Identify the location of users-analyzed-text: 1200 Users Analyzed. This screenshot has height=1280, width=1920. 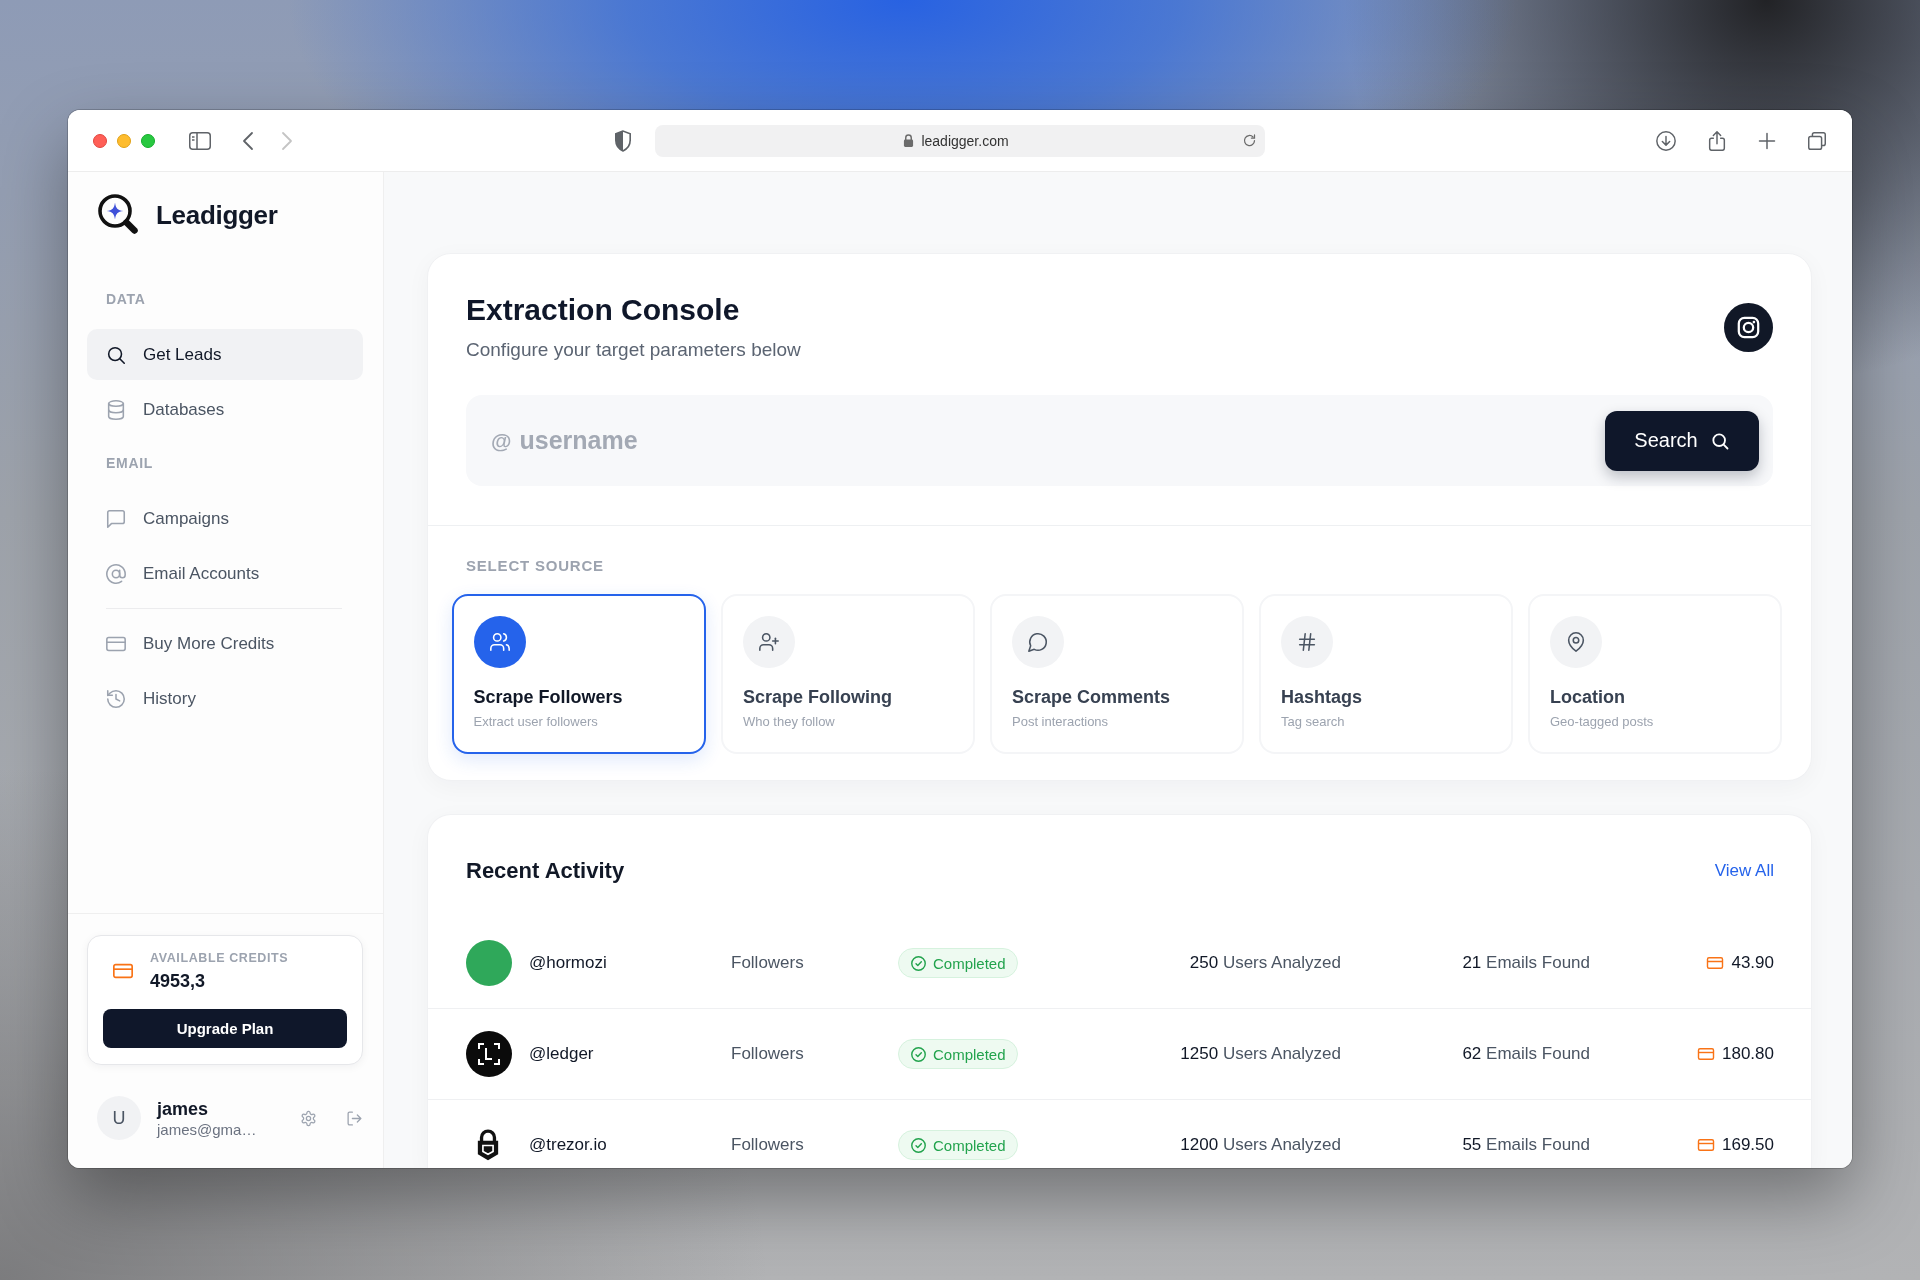
(1260, 1145).